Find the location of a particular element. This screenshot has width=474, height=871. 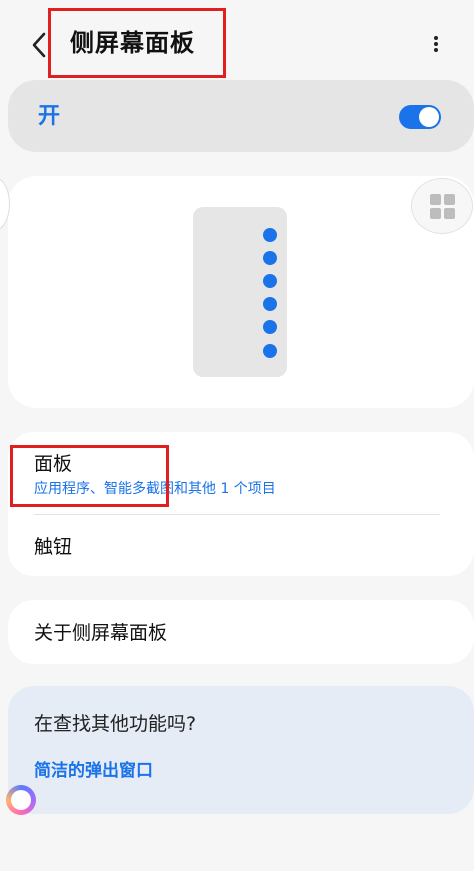

more-options-icon is located at coordinates (436, 44).